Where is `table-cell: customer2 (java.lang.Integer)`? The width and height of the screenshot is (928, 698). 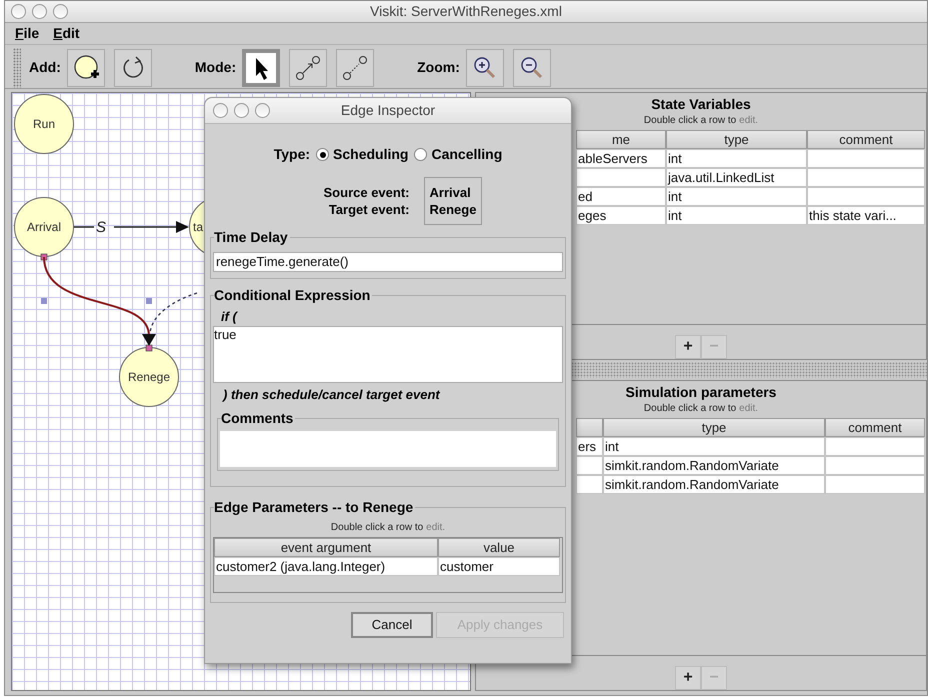
table-cell: customer2 (java.lang.Integer) is located at coordinates (326, 566).